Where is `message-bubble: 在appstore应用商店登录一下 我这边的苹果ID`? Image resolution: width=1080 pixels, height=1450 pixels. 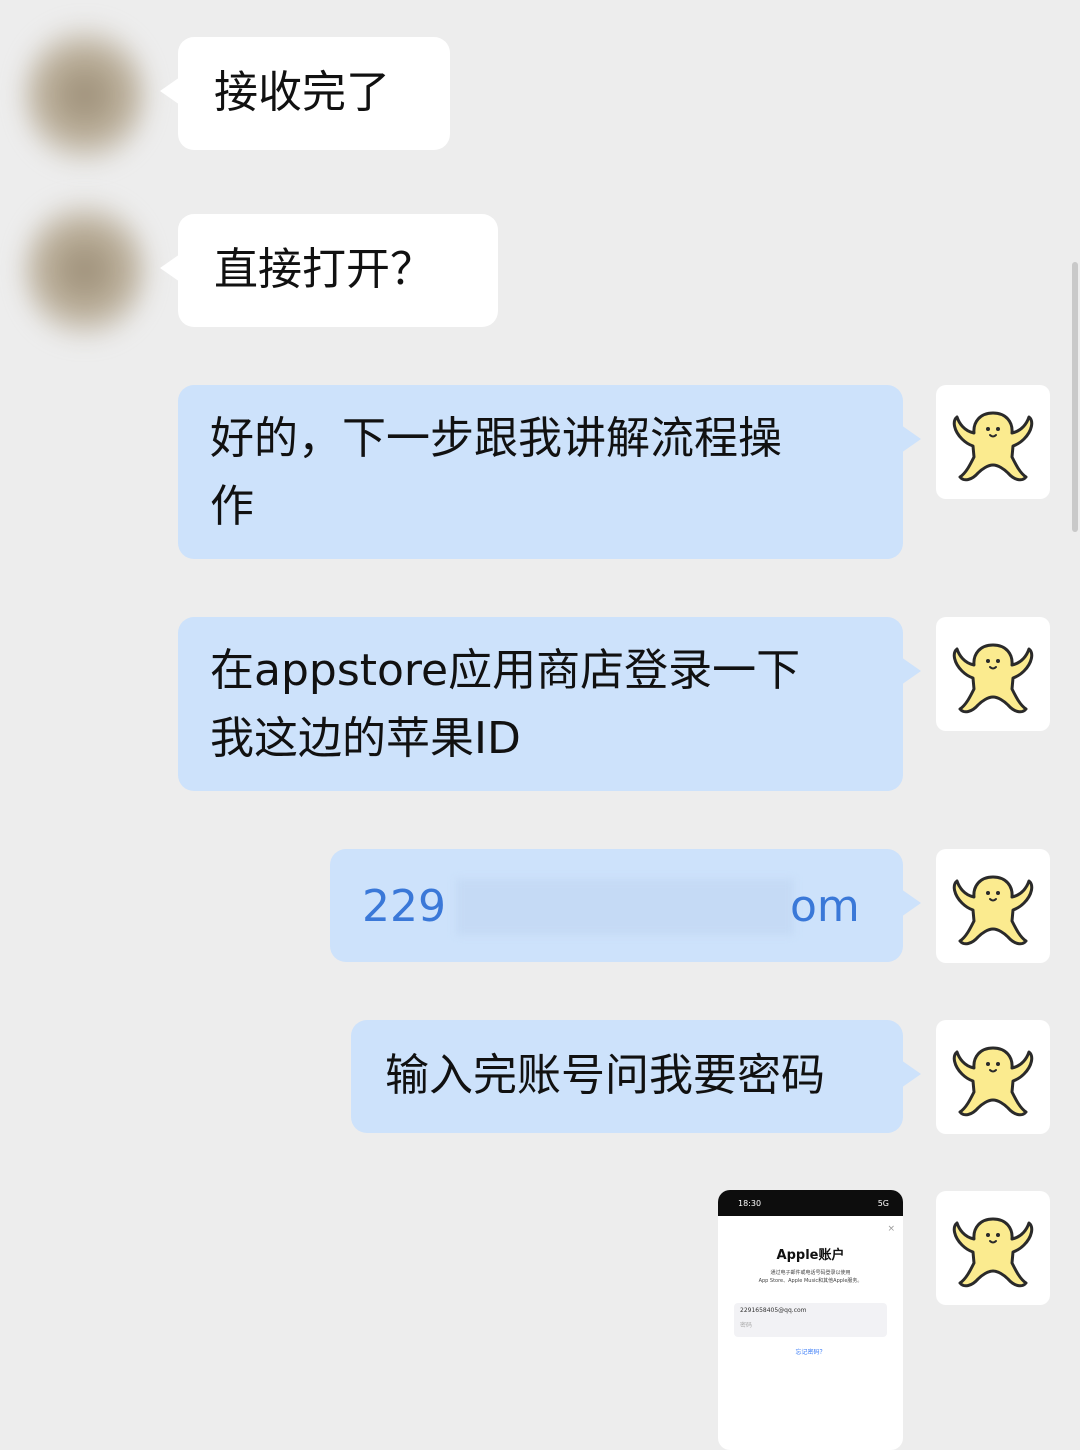
message-bubble: 在appstore应用商店登录一下 我这边的苹果ID is located at coordinates (549, 704).